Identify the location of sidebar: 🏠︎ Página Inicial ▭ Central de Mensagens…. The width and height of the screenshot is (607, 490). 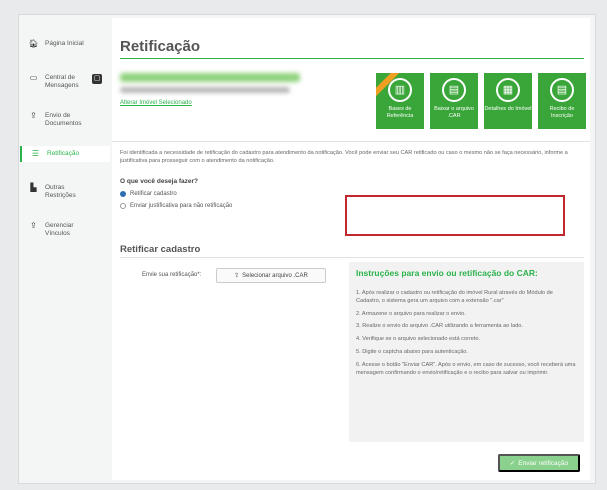
(65, 248).